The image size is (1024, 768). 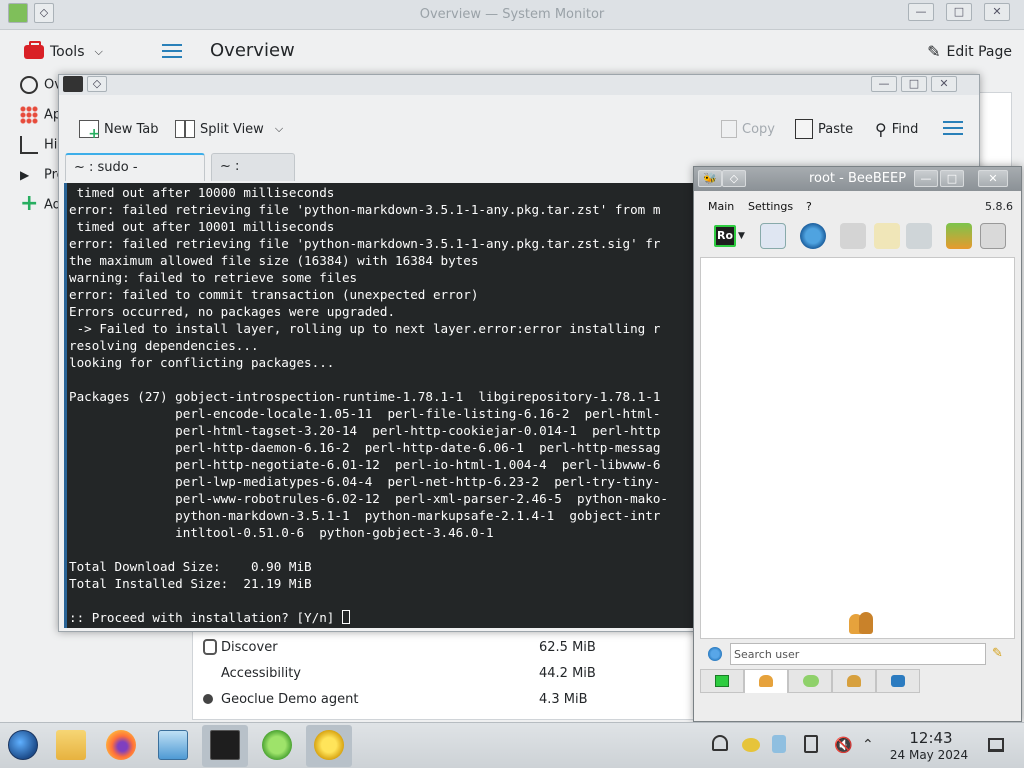 I want to click on write-message-icon, so click(x=887, y=236).